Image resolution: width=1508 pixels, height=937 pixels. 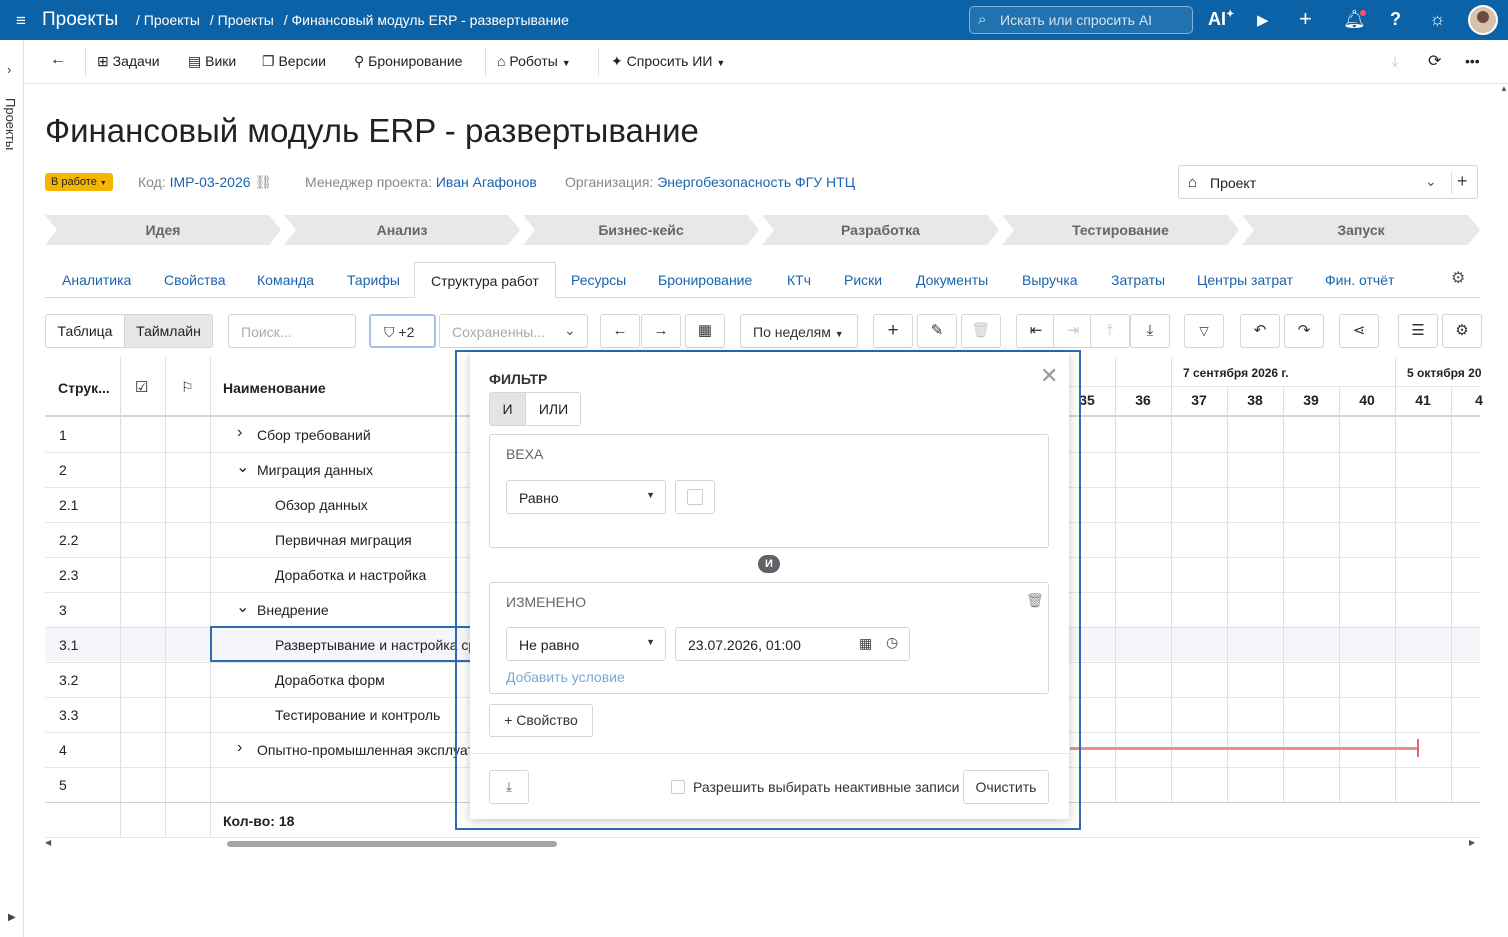 I want to click on collapse-chevron-icon: ⌄, so click(x=242, y=607).